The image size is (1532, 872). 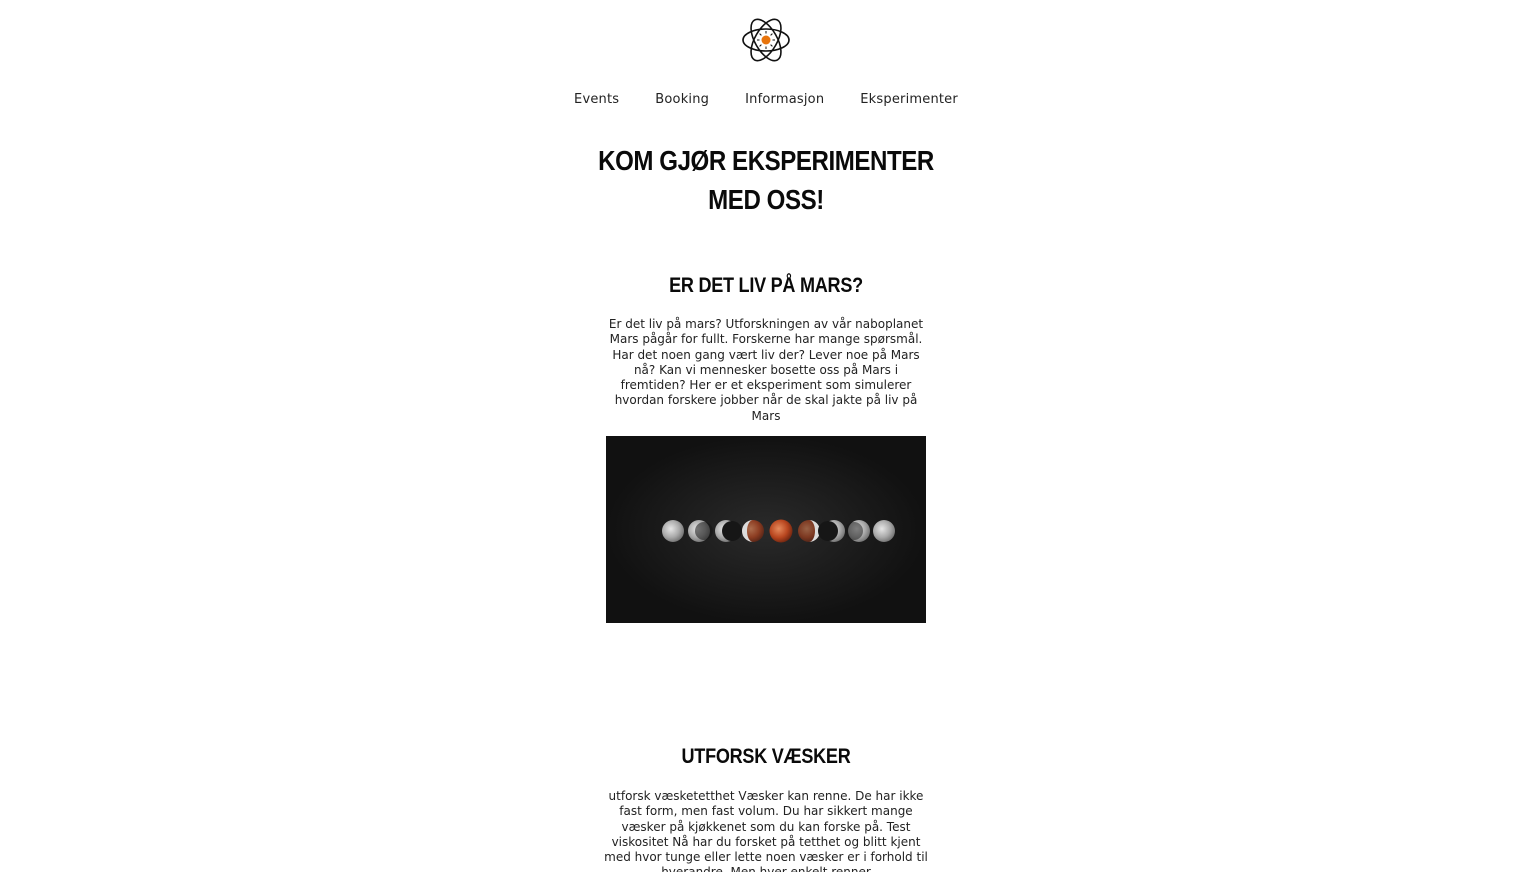 I want to click on nav-item-events: Events, so click(x=596, y=99).